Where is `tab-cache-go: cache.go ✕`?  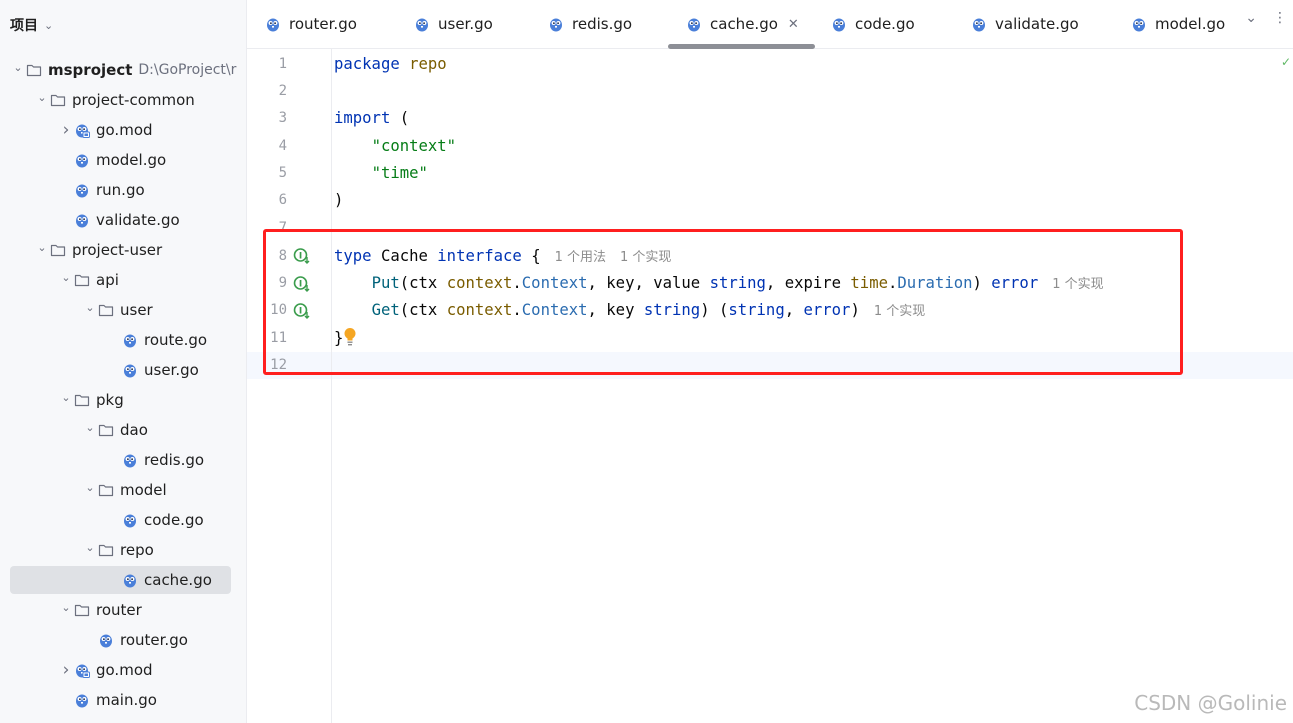 tab-cache-go: cache.go ✕ is located at coordinates (742, 24).